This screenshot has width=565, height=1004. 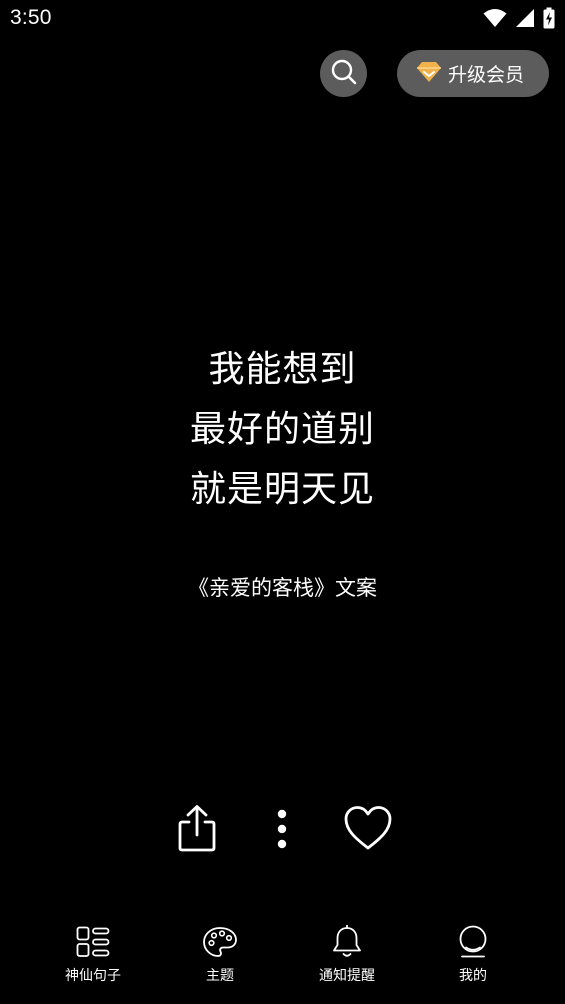 I want to click on share-icon, so click(x=197, y=830).